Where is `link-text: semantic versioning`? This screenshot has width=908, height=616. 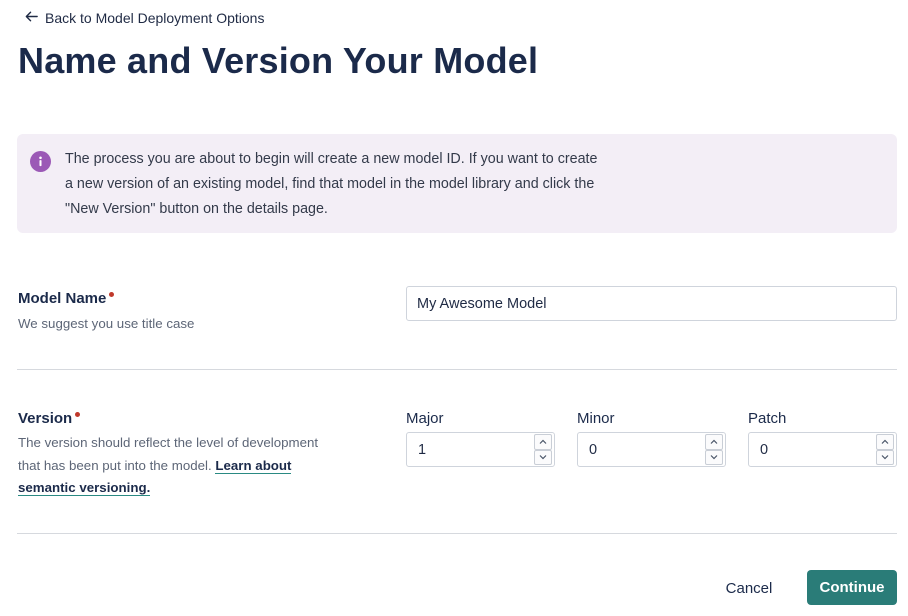 link-text: semantic versioning is located at coordinates (82, 487).